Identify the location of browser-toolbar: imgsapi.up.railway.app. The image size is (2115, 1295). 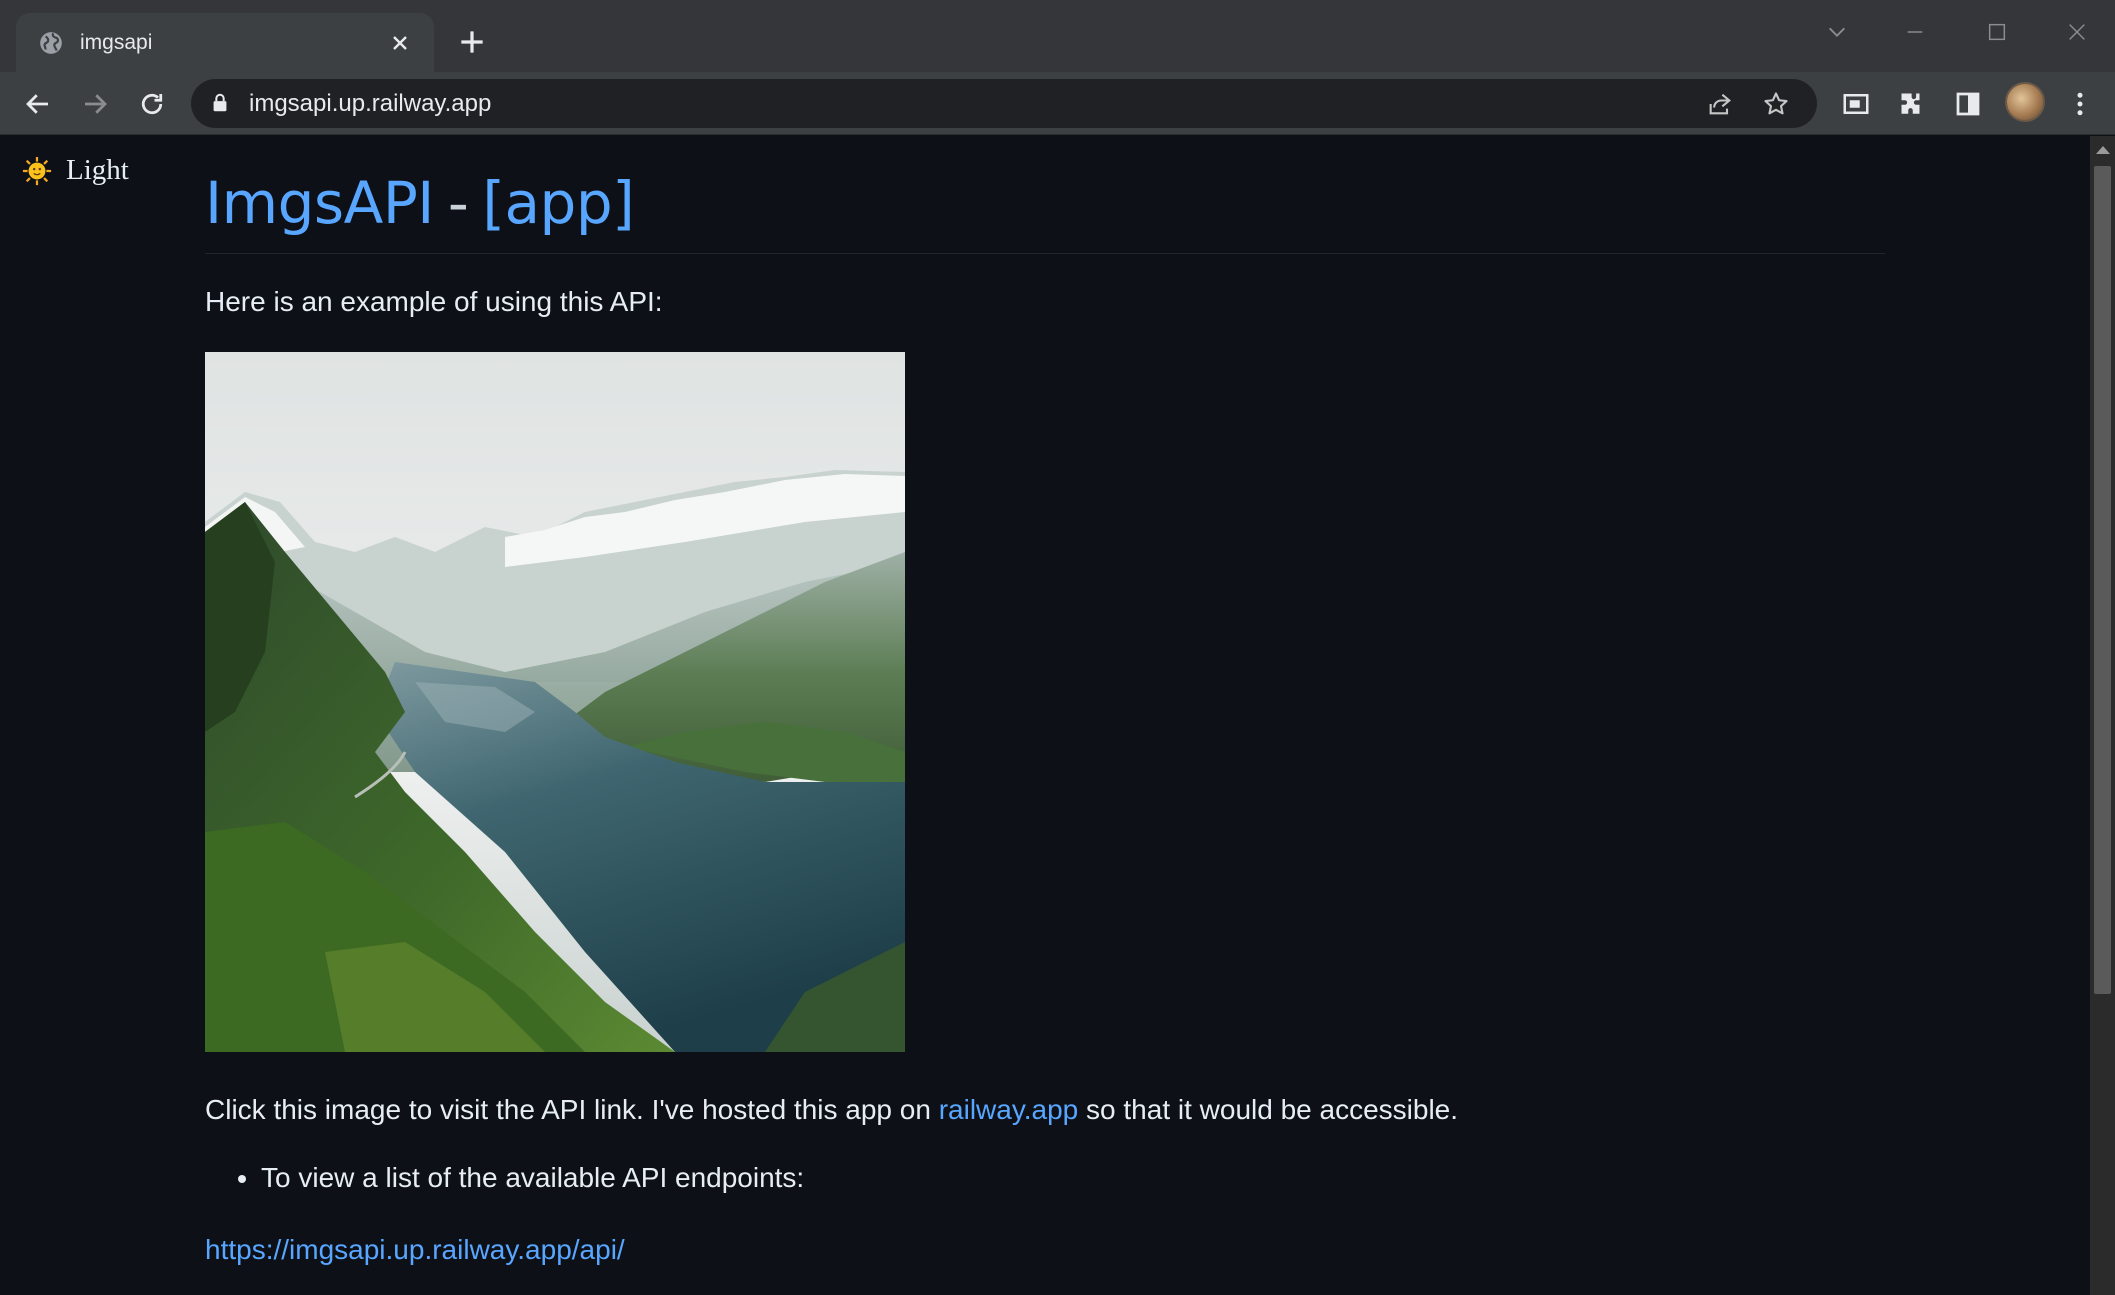
(1057, 103).